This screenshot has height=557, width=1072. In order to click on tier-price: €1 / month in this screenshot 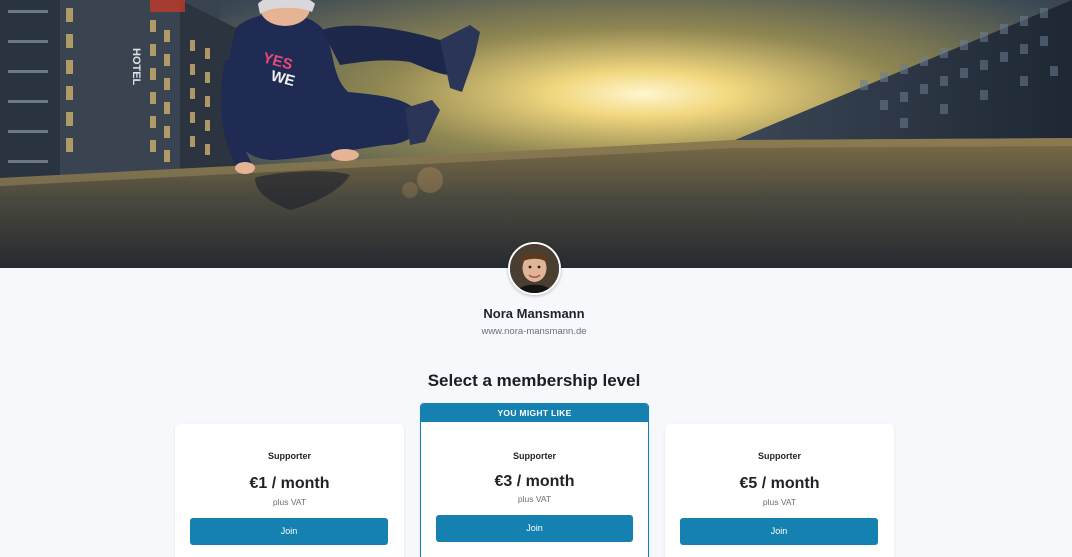, I will do `click(289, 483)`.